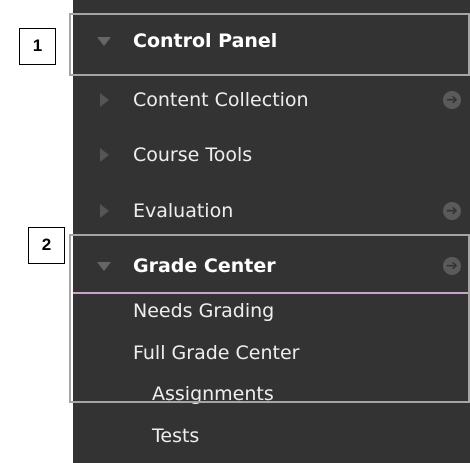 This screenshot has height=463, width=470. I want to click on submenu-item-tests: Tests, so click(175, 436).